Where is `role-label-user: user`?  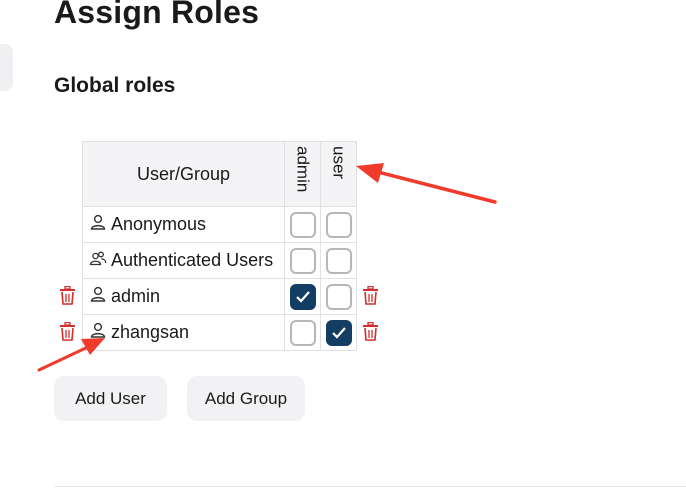
role-label-user: user is located at coordinates (339, 163).